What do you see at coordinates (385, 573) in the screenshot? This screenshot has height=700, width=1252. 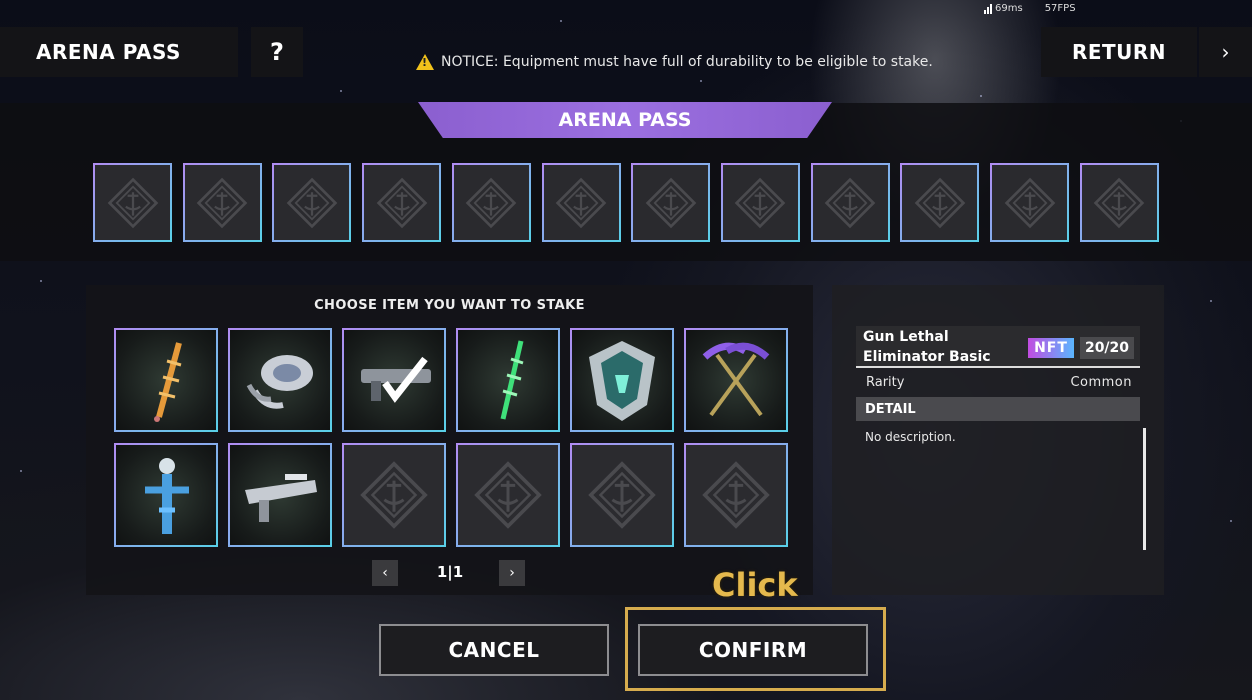 I see `prev-page-button: ‹` at bounding box center [385, 573].